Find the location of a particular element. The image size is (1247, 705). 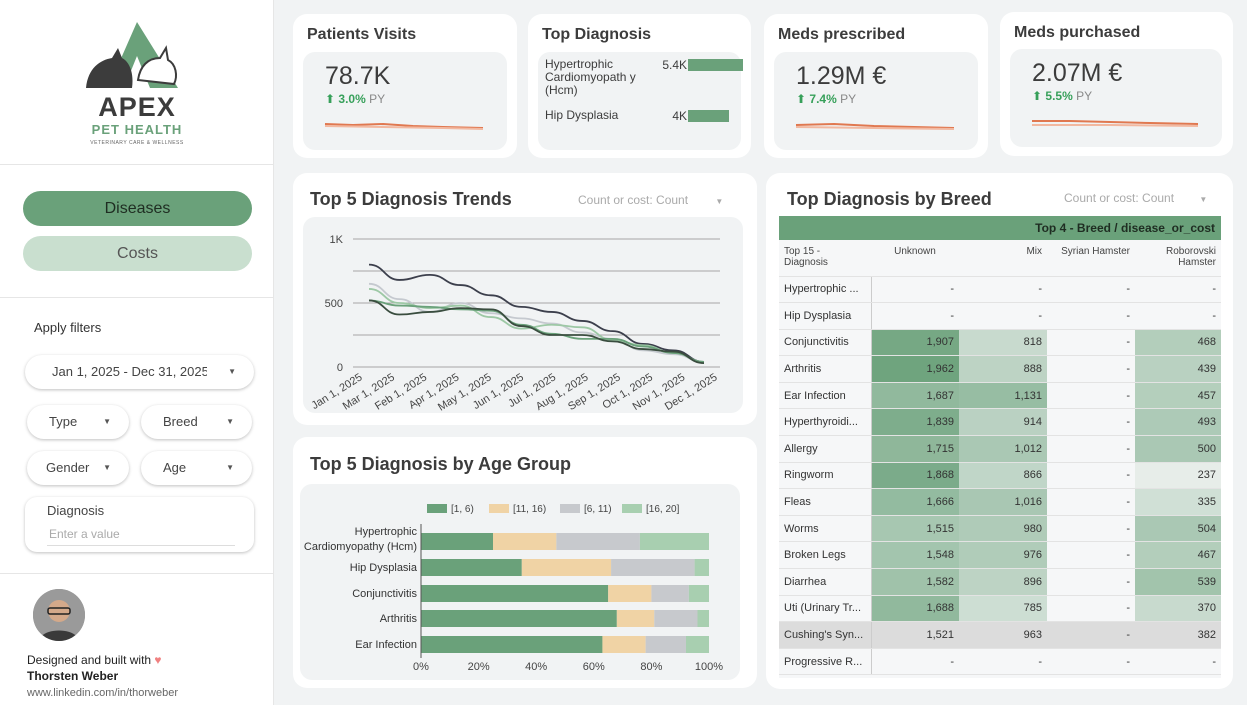

table-row: Arthritis 1,962 888-439 is located at coordinates (1000, 369).